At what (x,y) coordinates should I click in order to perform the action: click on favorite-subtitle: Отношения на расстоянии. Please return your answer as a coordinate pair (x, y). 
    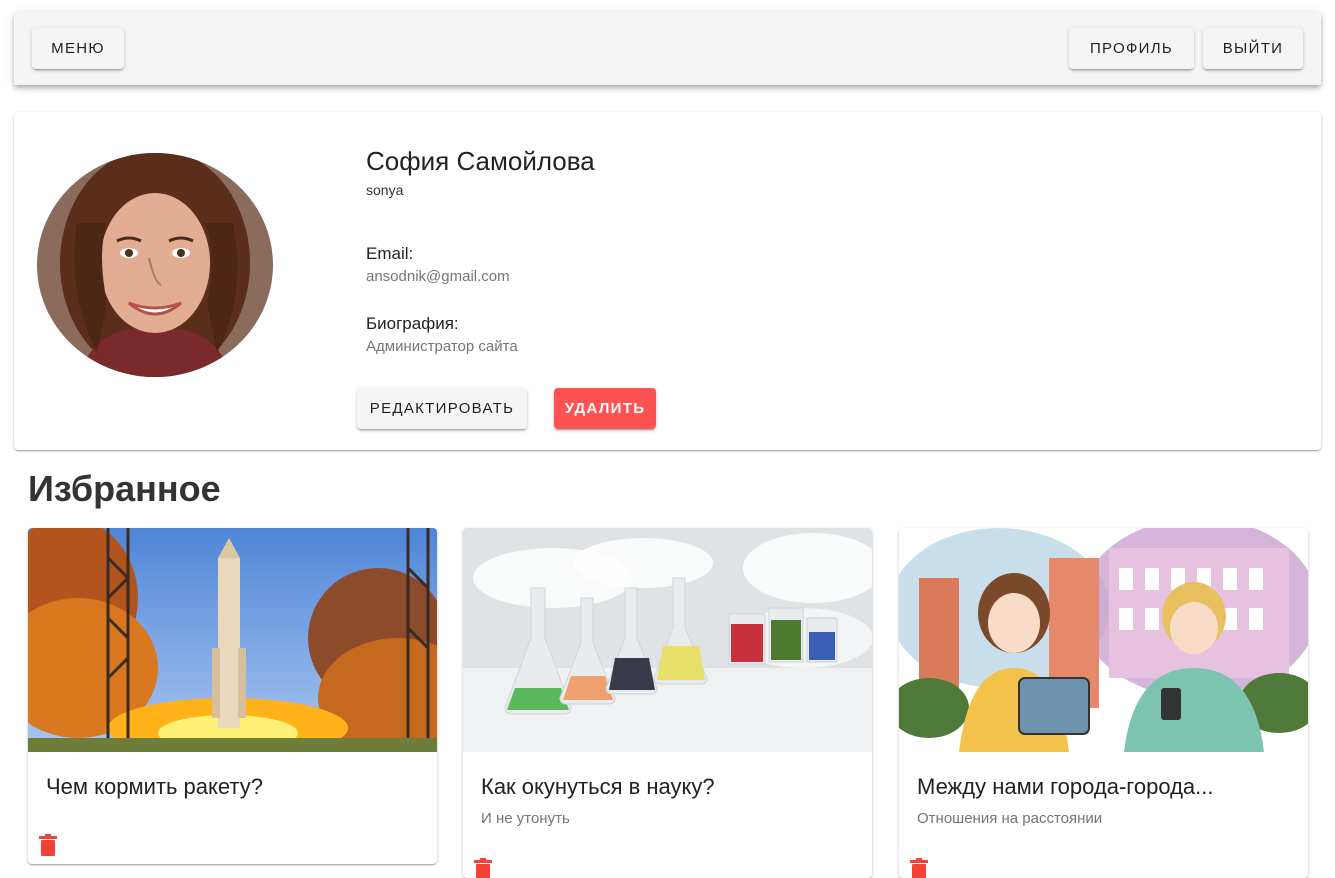
    Looking at the image, I should click on (1010, 818).